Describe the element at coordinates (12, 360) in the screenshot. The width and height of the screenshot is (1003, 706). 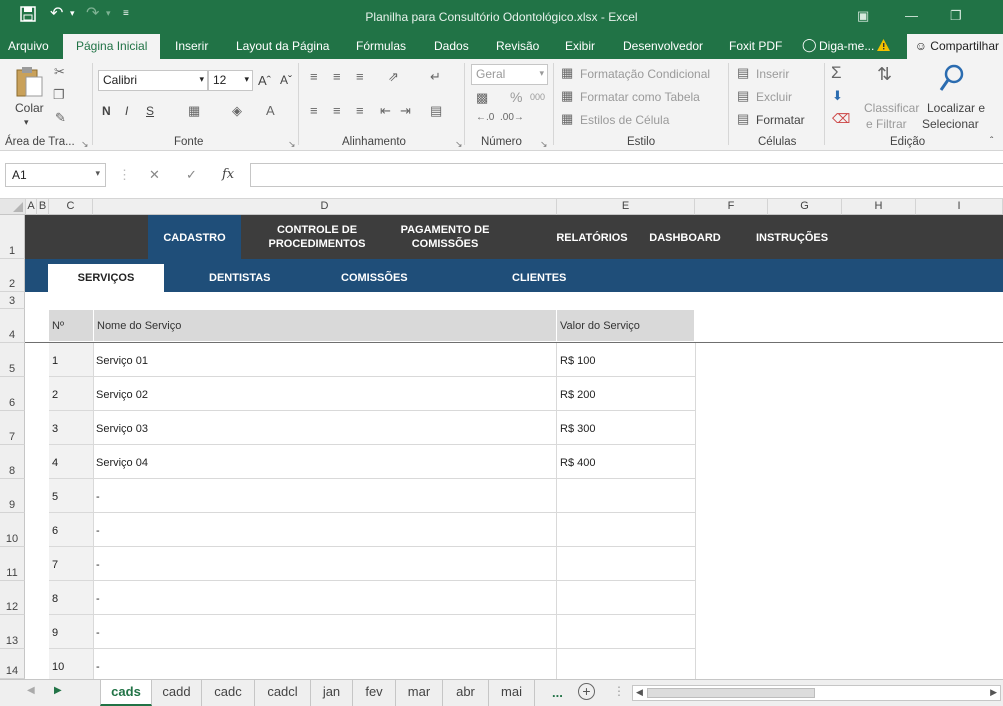
I see `row-header: 5` at that location.